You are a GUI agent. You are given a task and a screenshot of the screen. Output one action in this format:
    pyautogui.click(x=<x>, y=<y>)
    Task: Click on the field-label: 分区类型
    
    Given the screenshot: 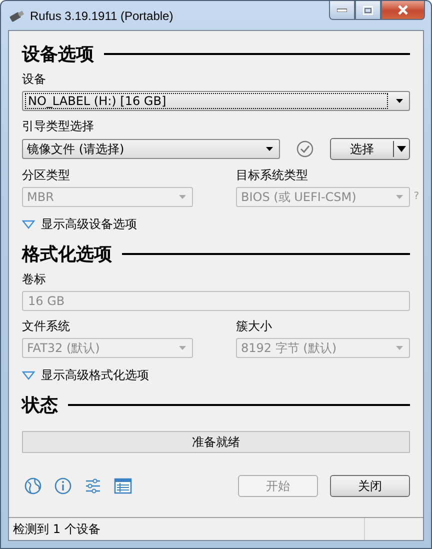 What is the action you would take?
    pyautogui.click(x=46, y=175)
    